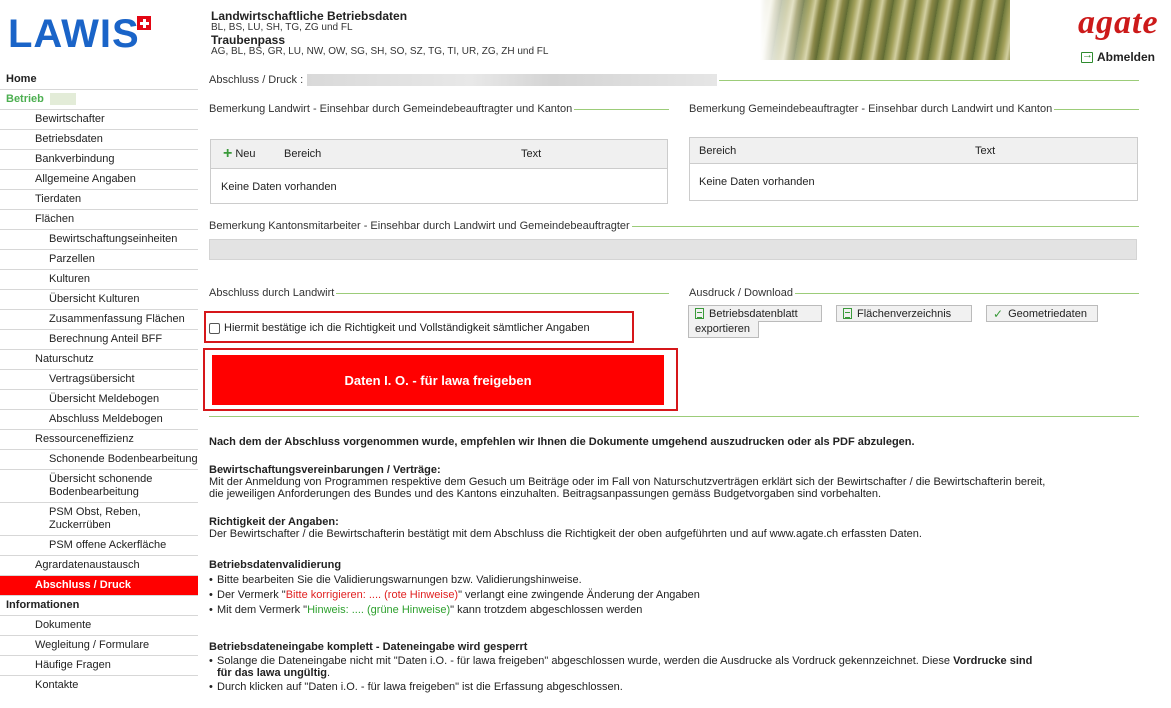  Describe the element at coordinates (262, 610) in the screenshot. I see `list-item-text: Mit dem Vermerk "` at that location.